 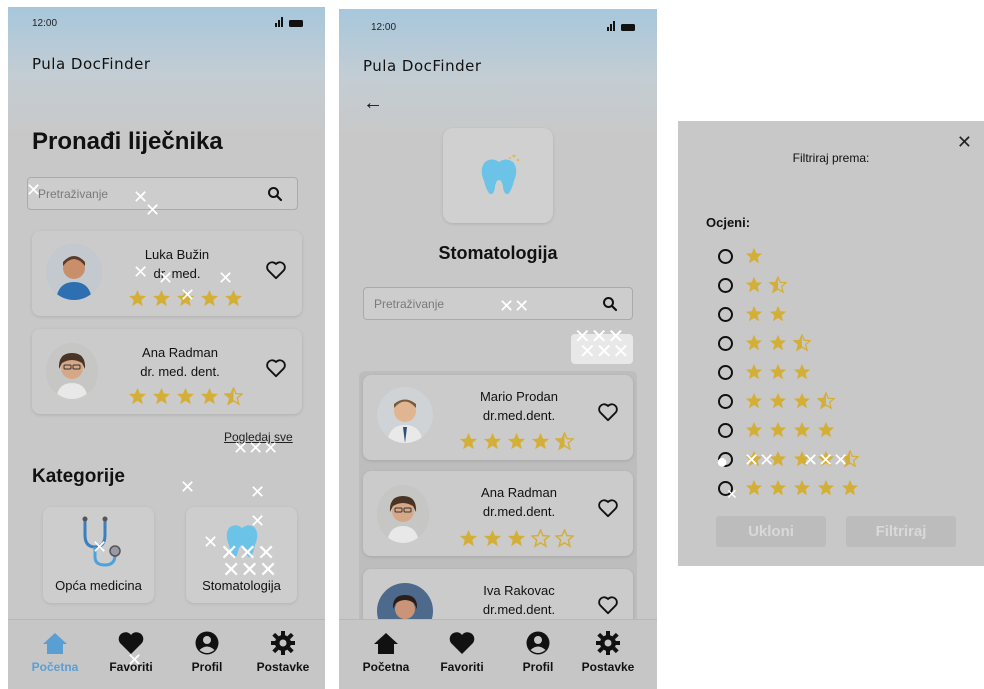 I want to click on category-card-dentistry: Stomatologija, so click(x=241, y=555).